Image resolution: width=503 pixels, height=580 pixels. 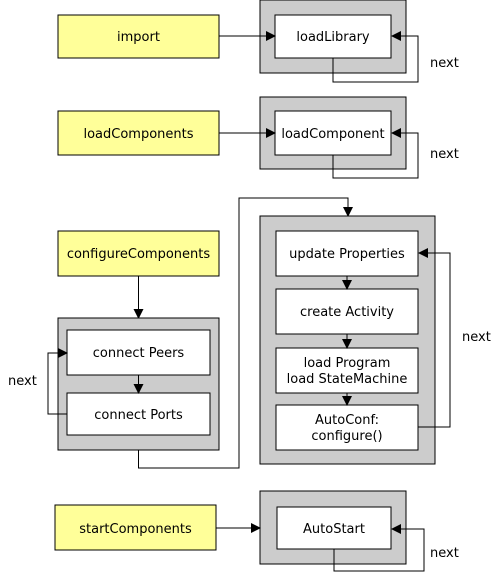 I want to click on loop-label-2: next, so click(x=444, y=154).